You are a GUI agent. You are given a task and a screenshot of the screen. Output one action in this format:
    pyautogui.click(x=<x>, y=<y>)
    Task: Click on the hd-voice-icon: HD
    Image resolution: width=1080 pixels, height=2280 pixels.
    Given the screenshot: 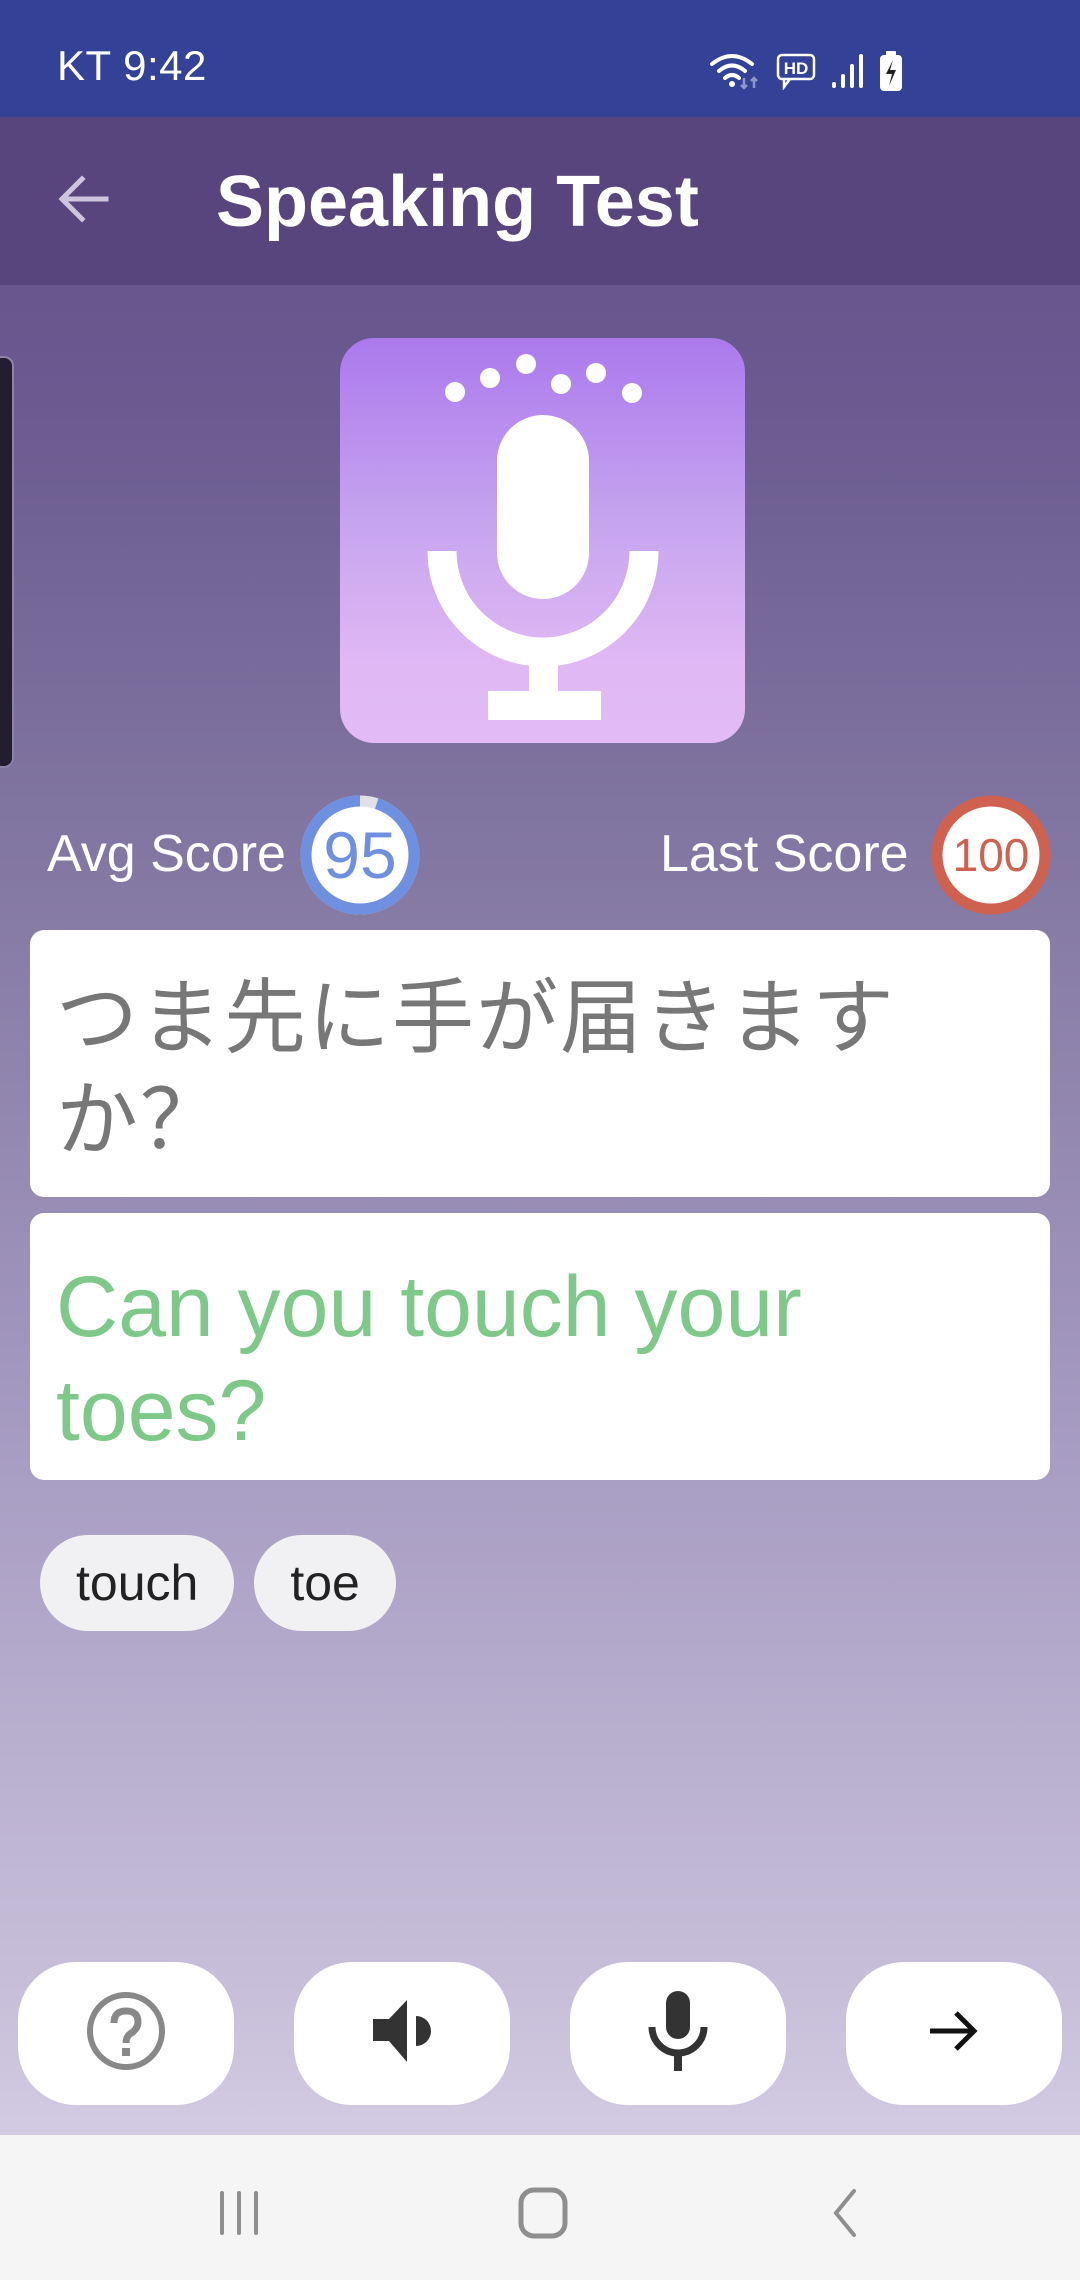 What is the action you would take?
    pyautogui.click(x=796, y=71)
    